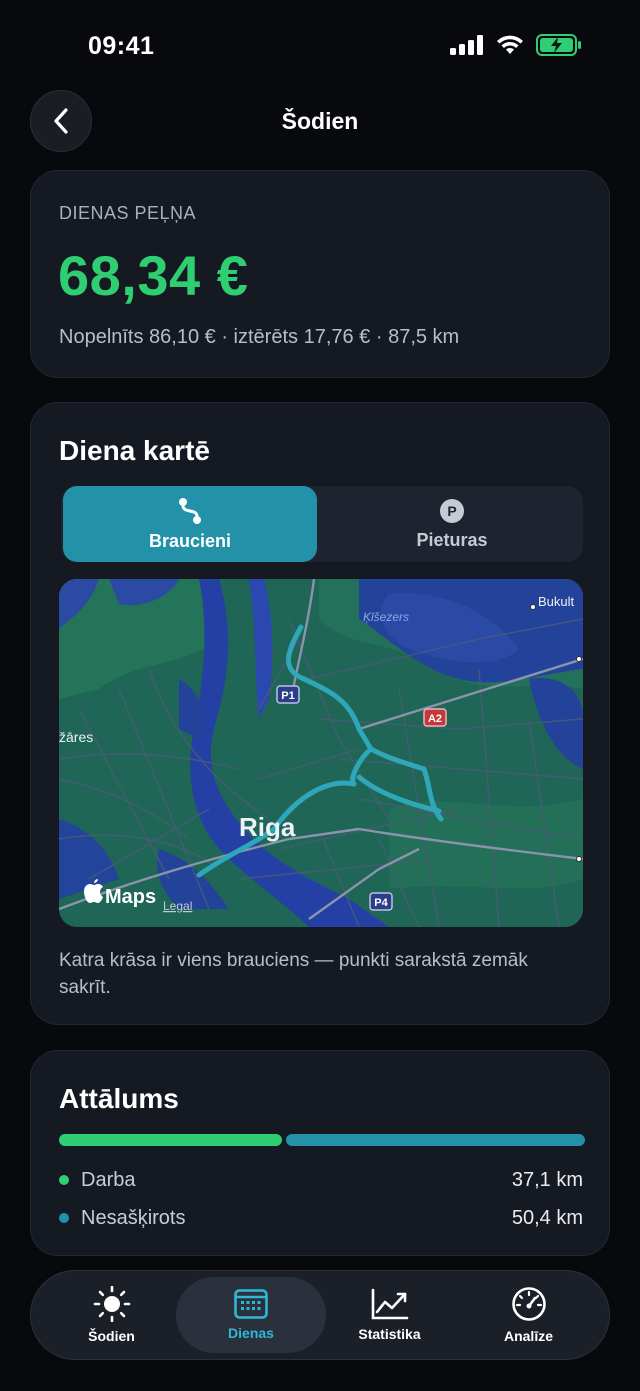  What do you see at coordinates (321, 1180) in the screenshot?
I see `distance-legend-work: Darba 37,1 km` at bounding box center [321, 1180].